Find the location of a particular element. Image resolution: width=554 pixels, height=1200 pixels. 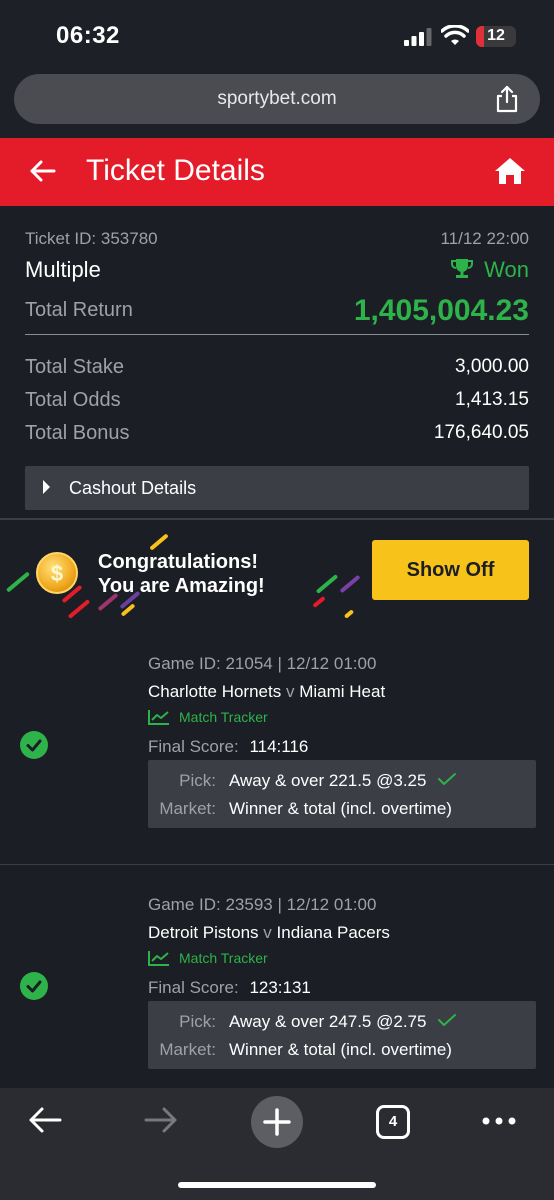

total-odds-label: Total Odds is located at coordinates (73, 400).